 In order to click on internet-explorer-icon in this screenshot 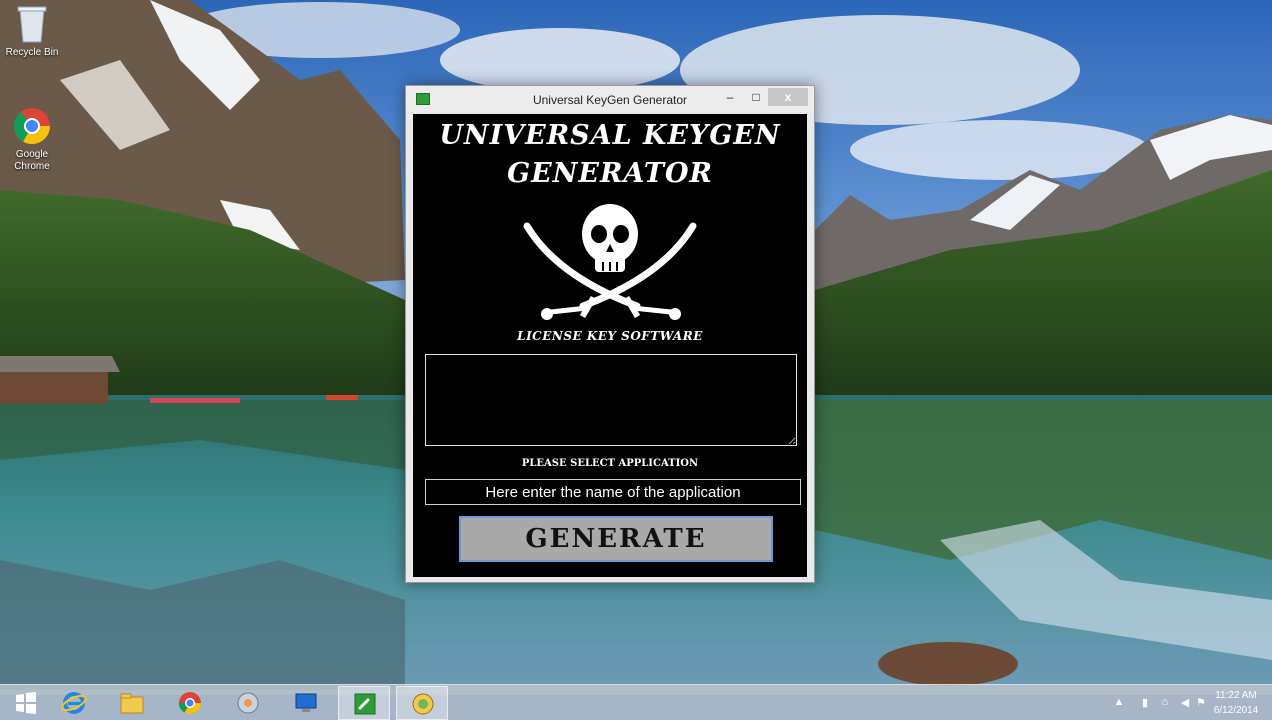, I will do `click(74, 703)`.